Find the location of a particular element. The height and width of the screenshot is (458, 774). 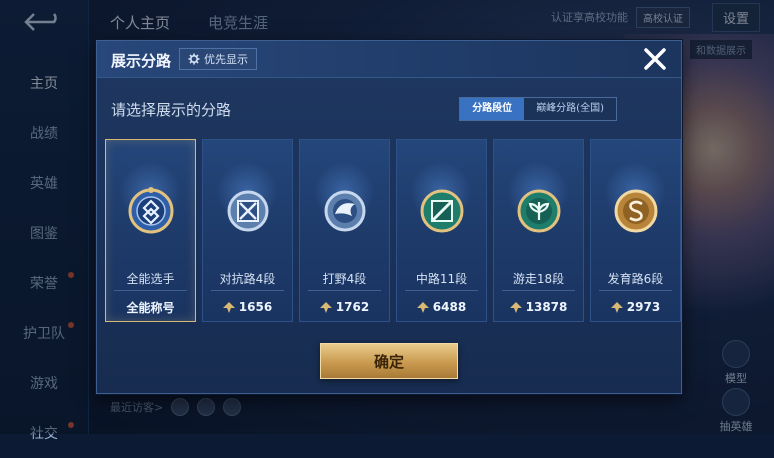

clash-lane-emblem-icon is located at coordinates (248, 211).